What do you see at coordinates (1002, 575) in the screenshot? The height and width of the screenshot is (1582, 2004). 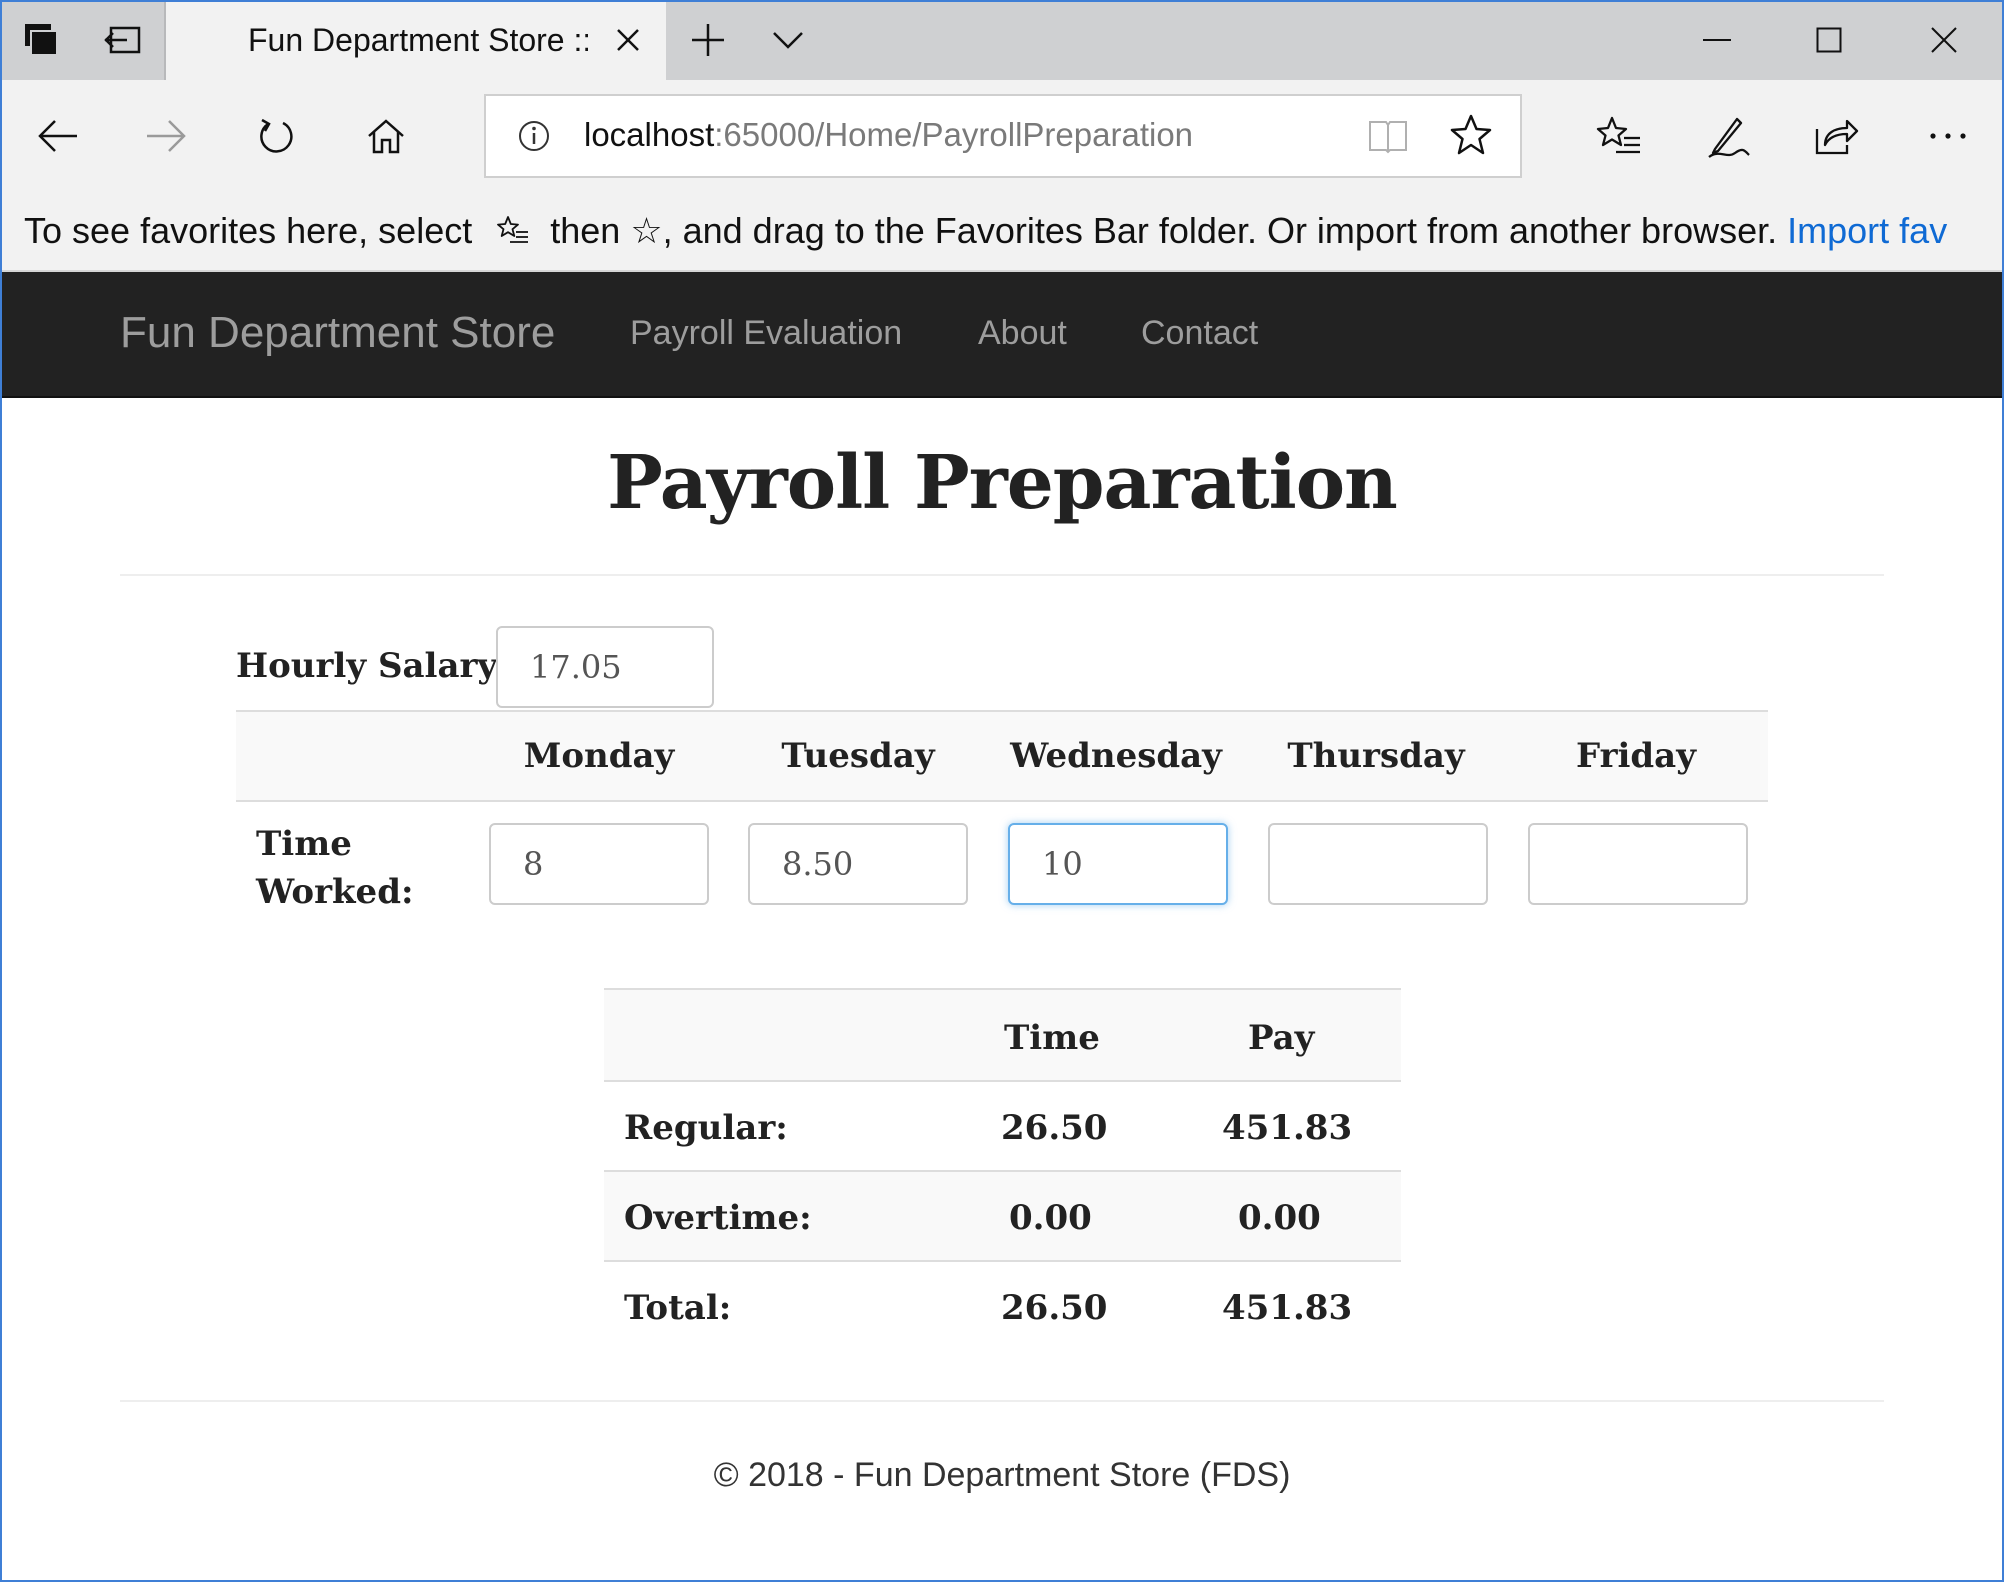 I see `title-divider` at bounding box center [1002, 575].